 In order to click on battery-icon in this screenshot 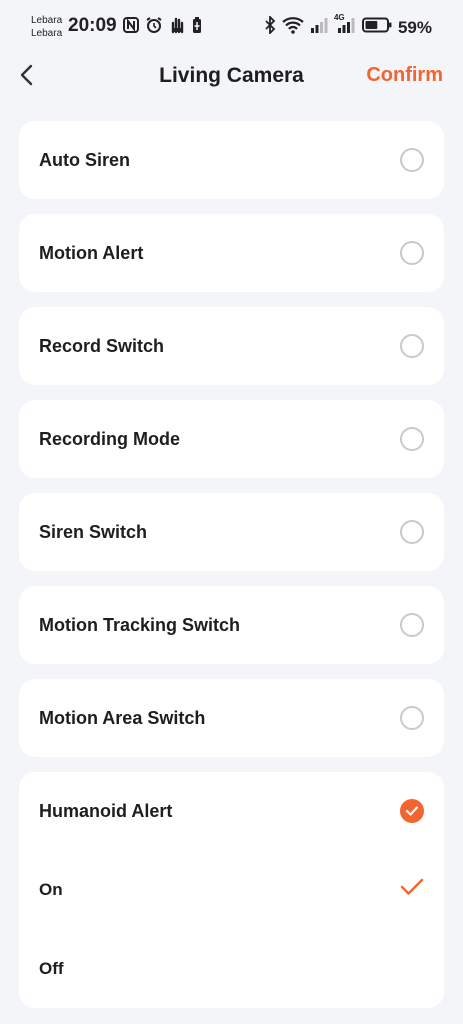, I will do `click(376, 27)`.